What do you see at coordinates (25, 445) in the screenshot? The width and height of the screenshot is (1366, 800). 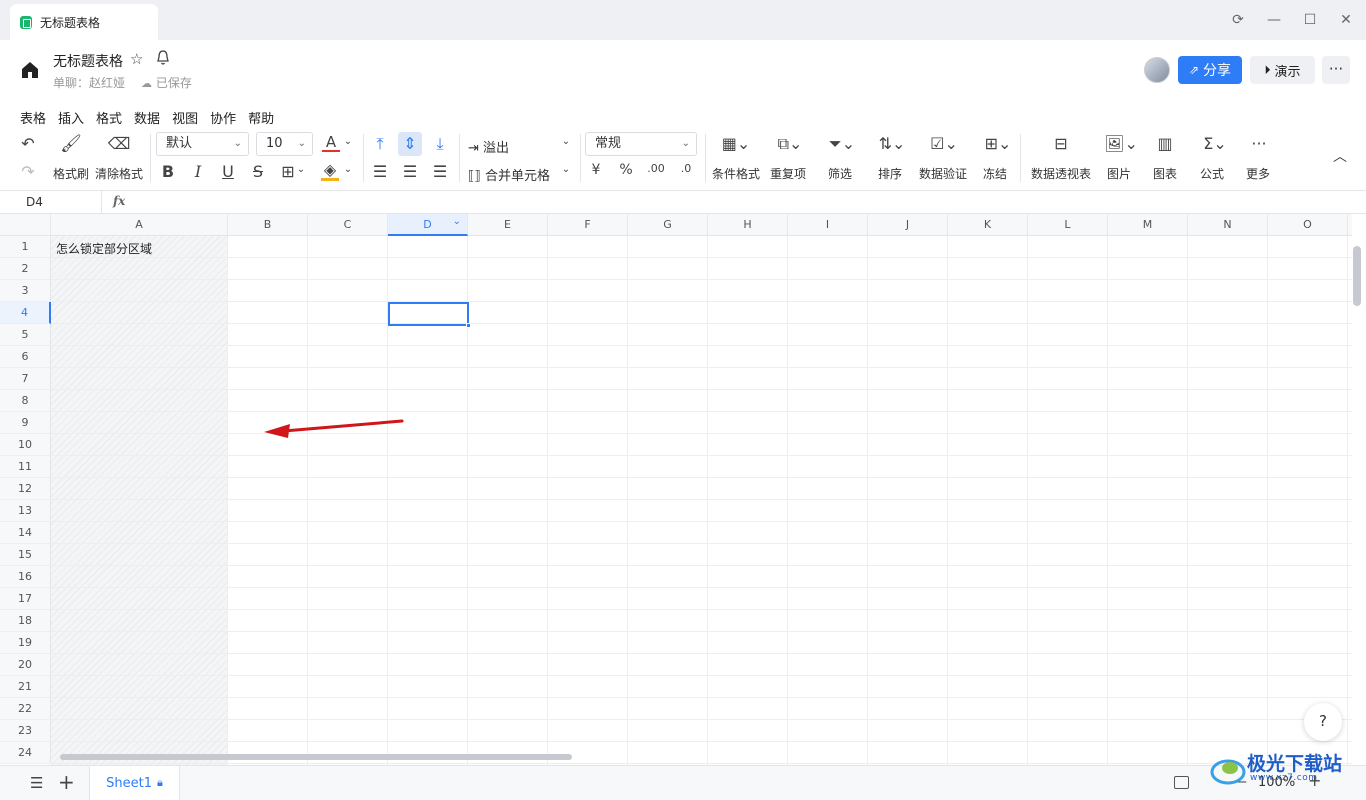 I see `row-header-10: 10` at bounding box center [25, 445].